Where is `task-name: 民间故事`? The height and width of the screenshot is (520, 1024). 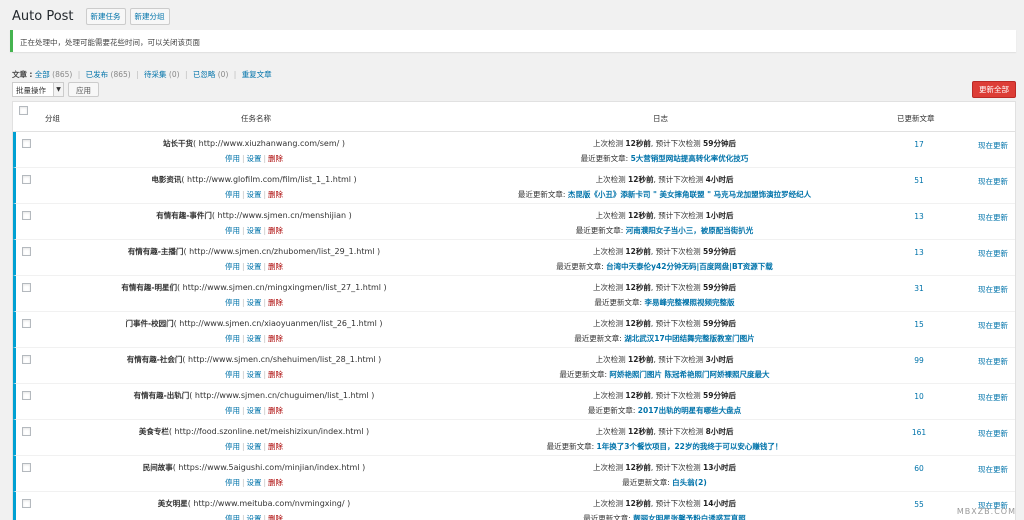 task-name: 民间故事 is located at coordinates (157, 467).